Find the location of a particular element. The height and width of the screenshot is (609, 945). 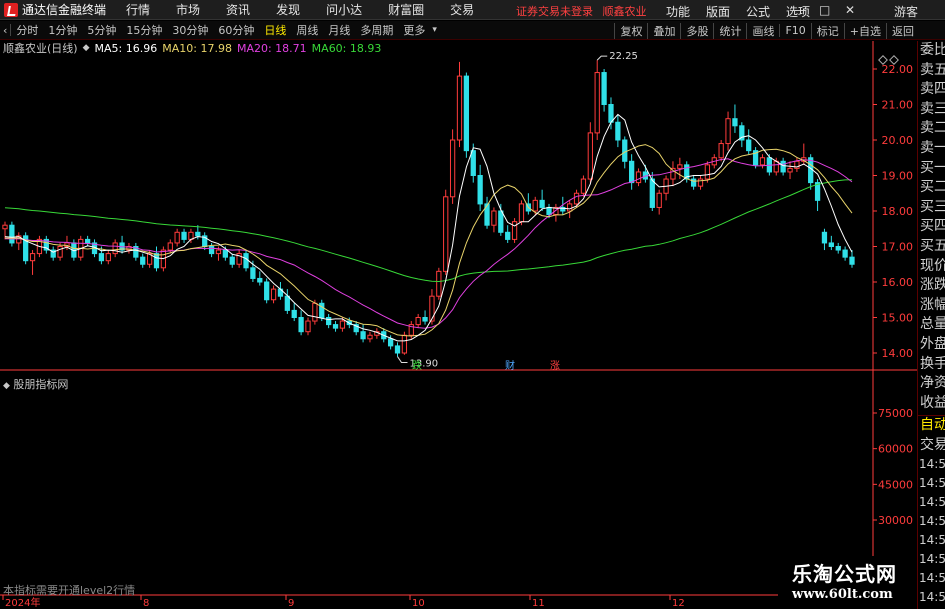

period-daily: 日线 is located at coordinates (275, 30).